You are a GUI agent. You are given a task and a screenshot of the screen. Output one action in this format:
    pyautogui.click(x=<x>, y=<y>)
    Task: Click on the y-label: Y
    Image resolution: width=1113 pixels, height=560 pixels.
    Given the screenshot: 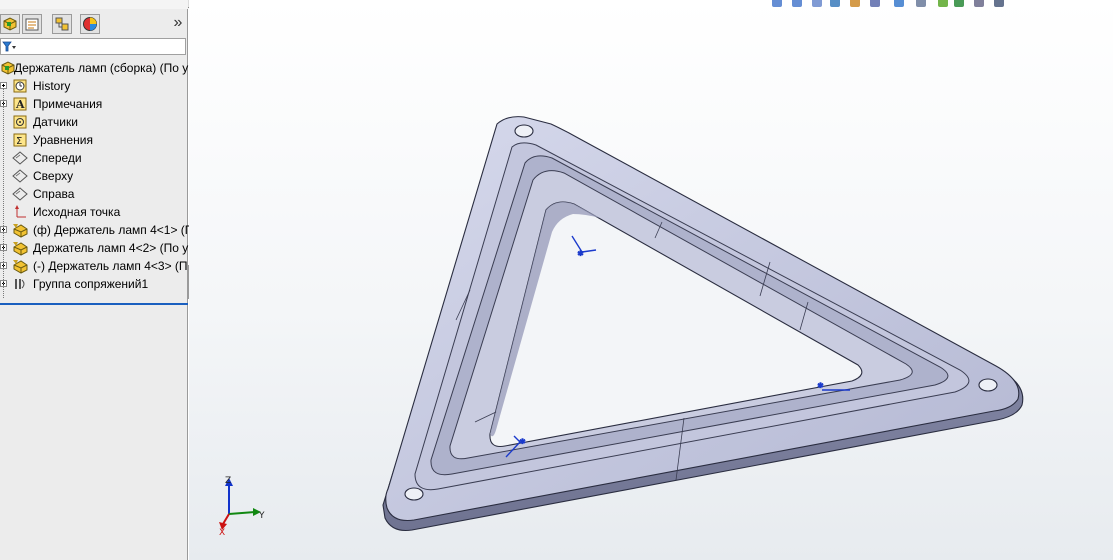 What is the action you would take?
    pyautogui.click(x=261, y=516)
    